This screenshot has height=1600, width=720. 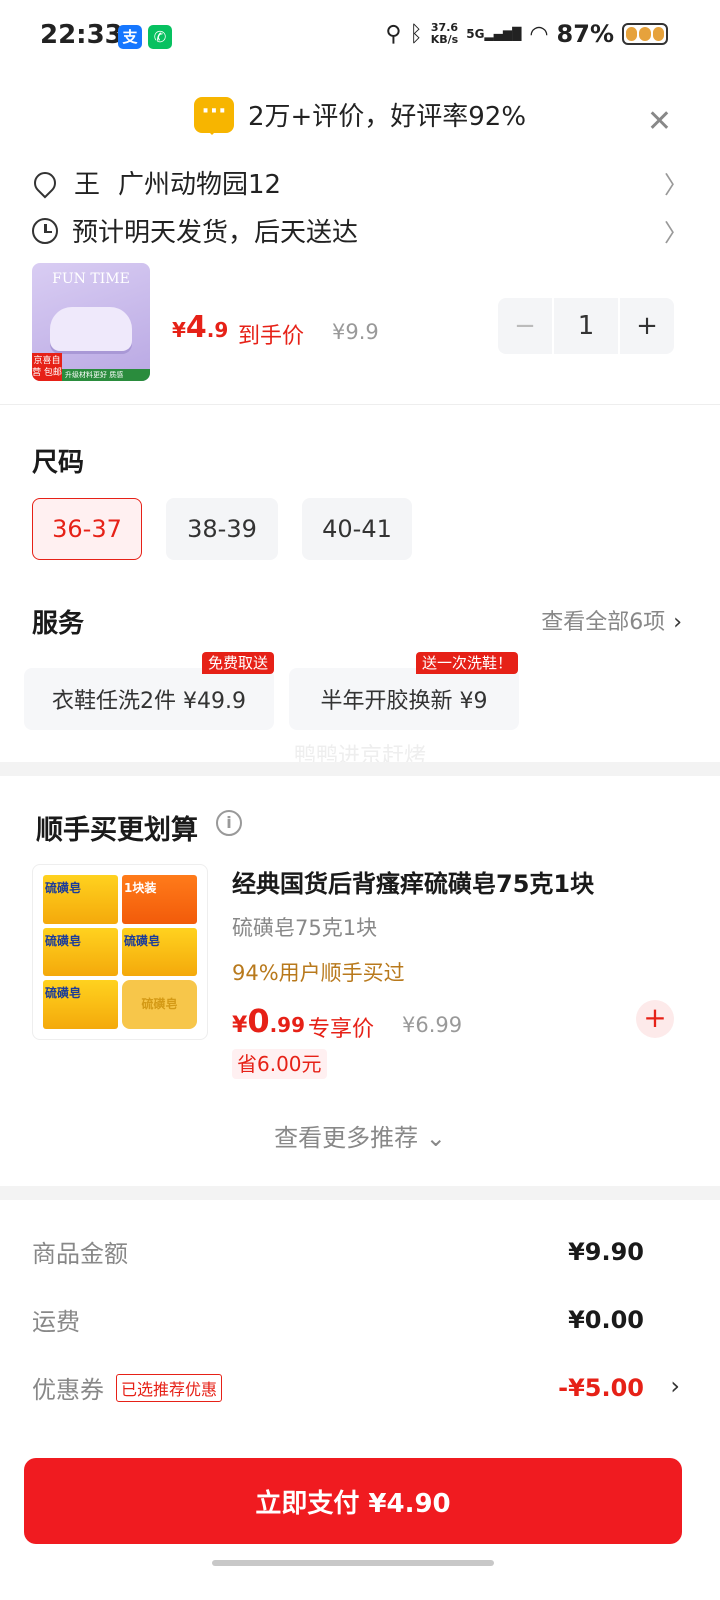 What do you see at coordinates (117, 830) in the screenshot?
I see `upsell-title: 顺手买更划算` at bounding box center [117, 830].